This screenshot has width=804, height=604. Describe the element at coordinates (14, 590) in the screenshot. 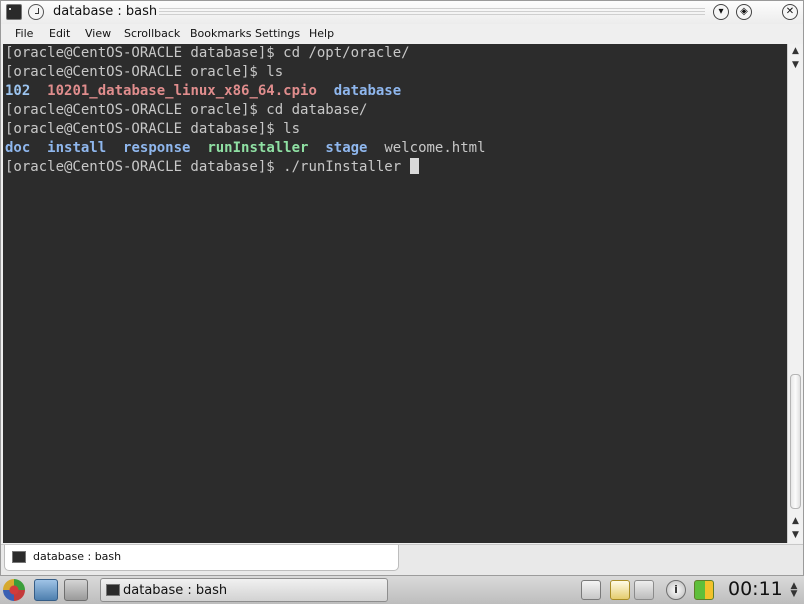

I see `kde-menu-icon` at that location.